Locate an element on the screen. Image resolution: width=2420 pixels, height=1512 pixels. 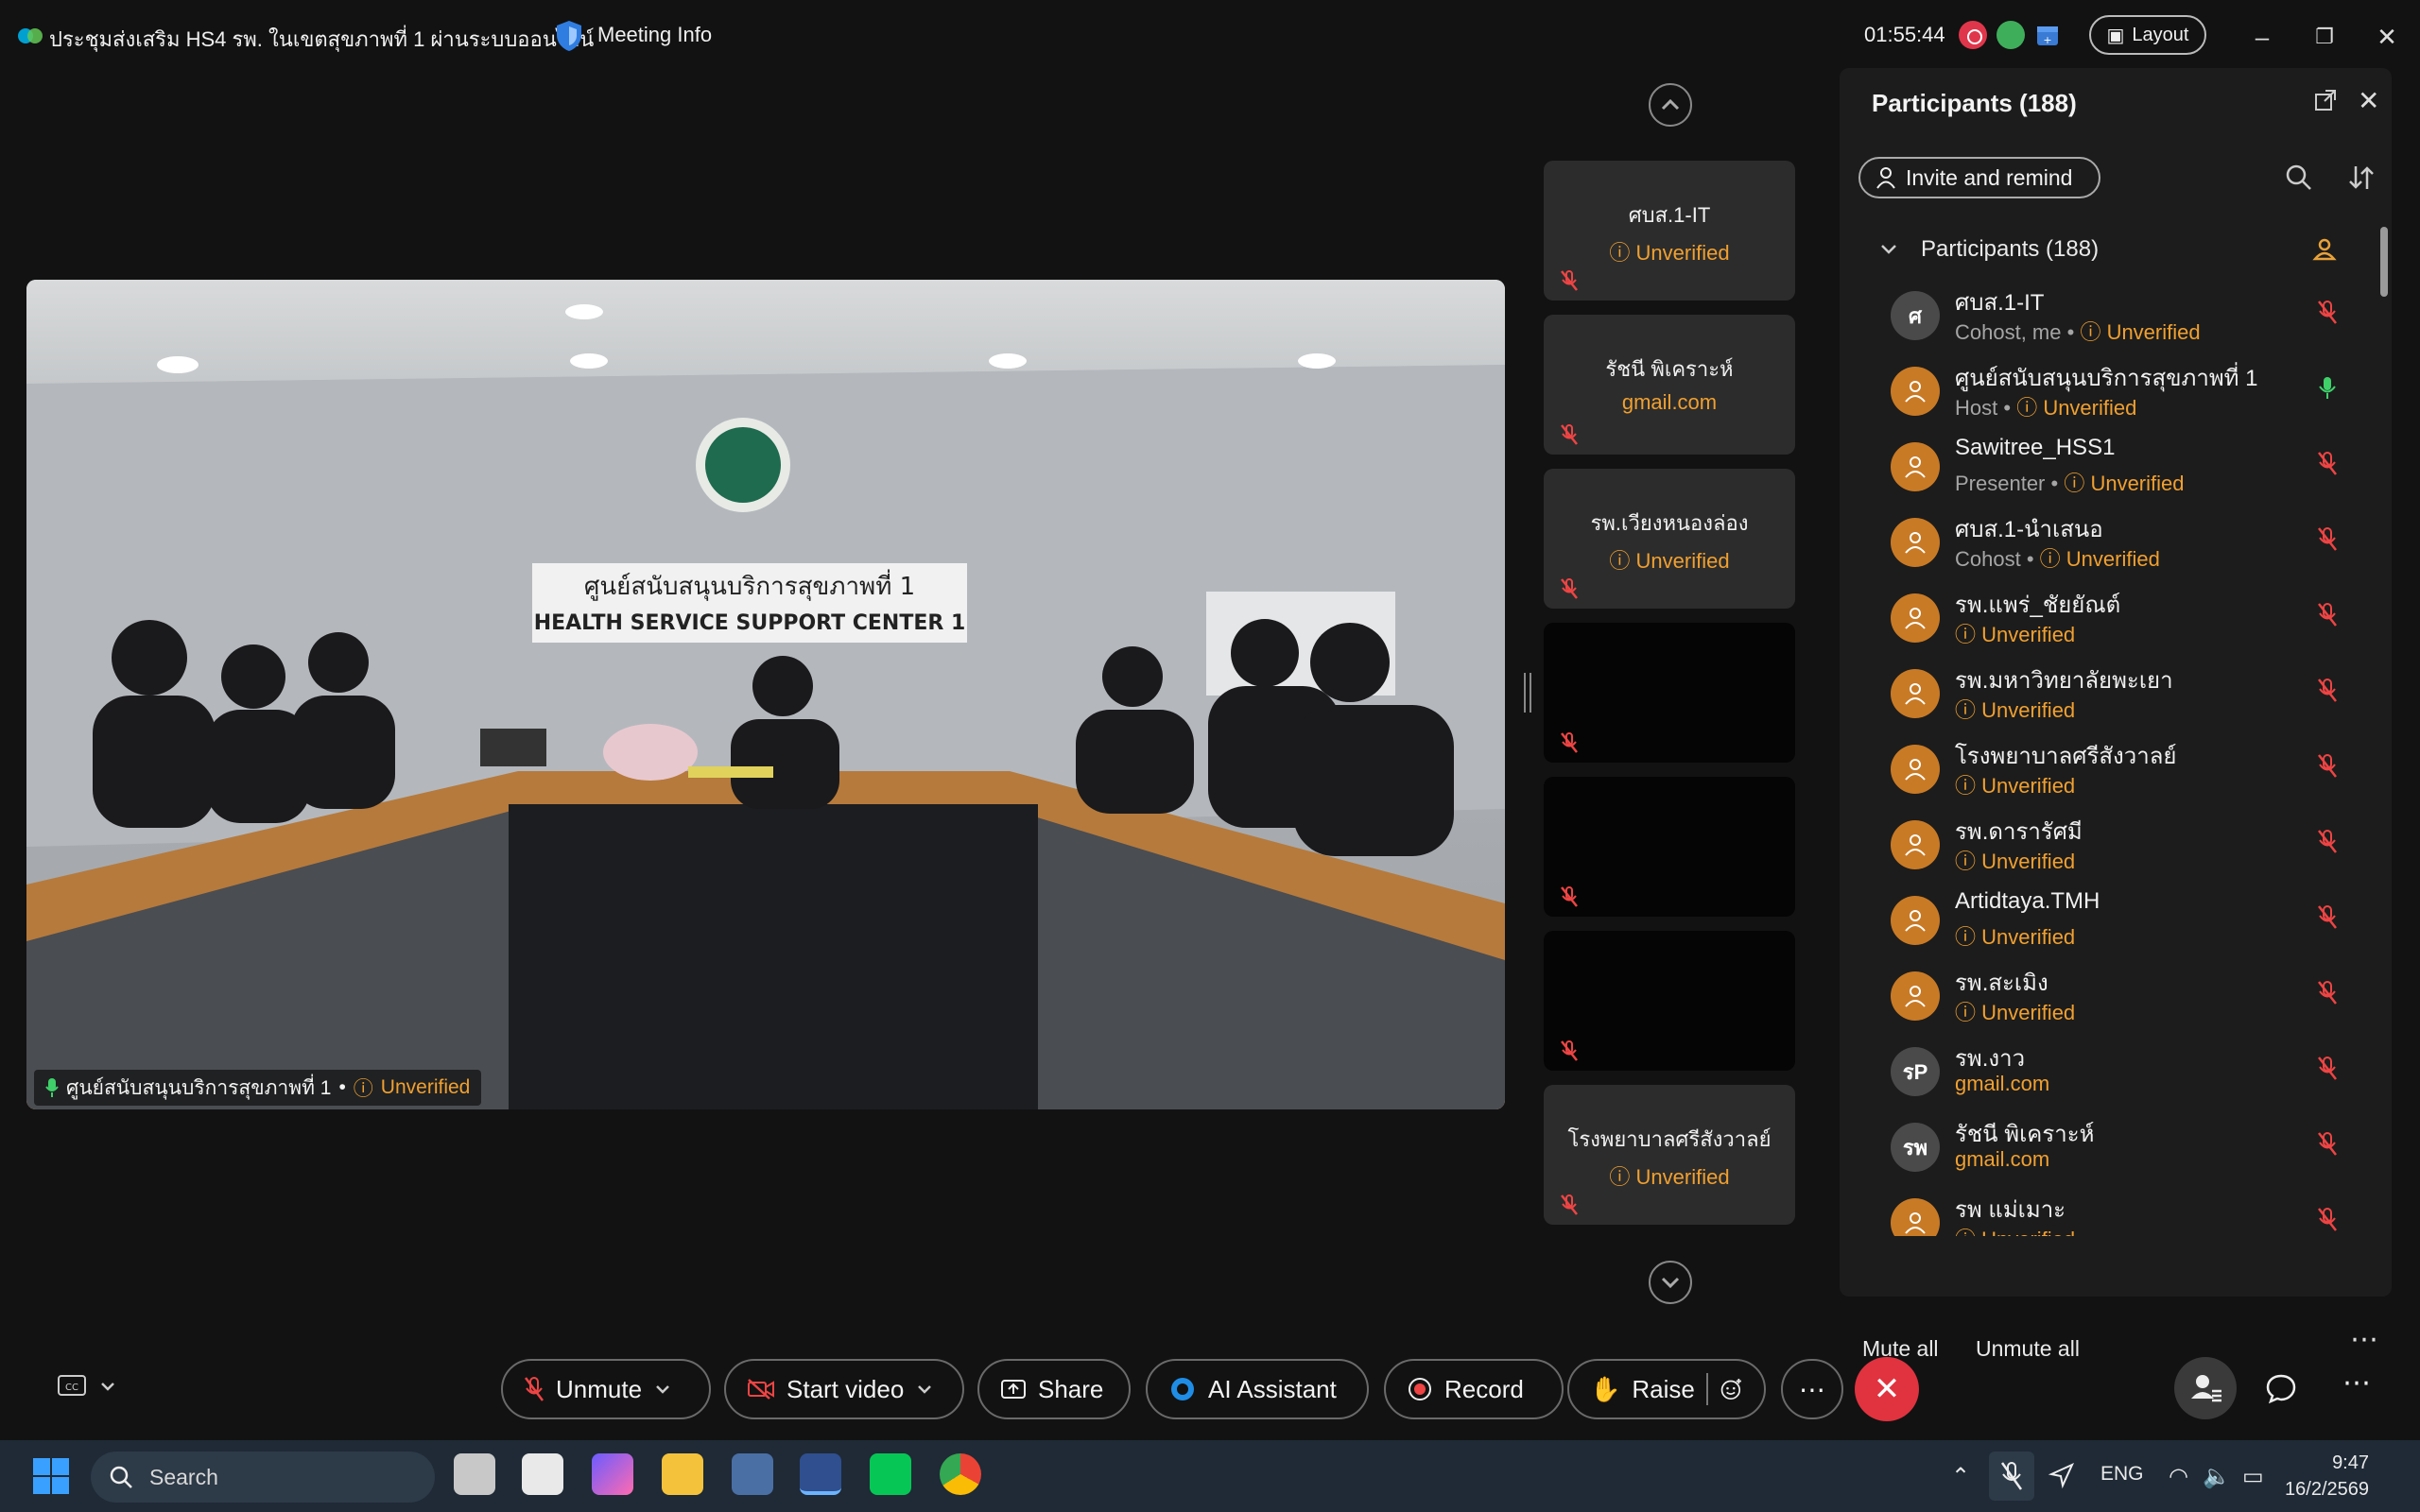
record-button: Record is located at coordinates (1474, 1389).